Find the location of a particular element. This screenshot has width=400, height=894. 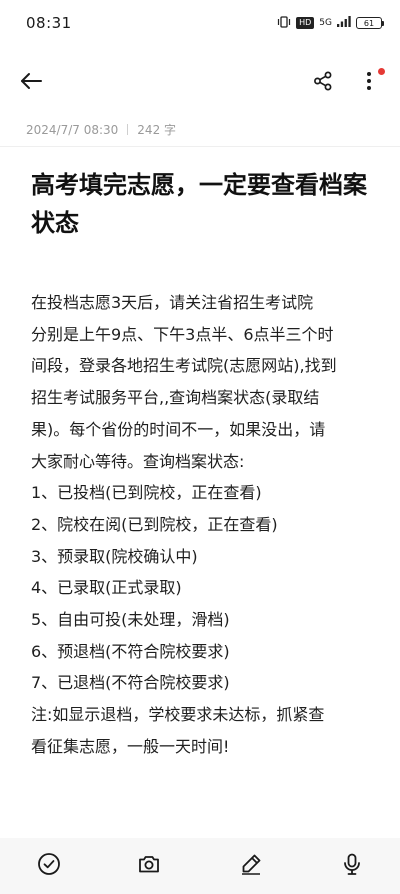

check-circle-icon is located at coordinates (49, 866).